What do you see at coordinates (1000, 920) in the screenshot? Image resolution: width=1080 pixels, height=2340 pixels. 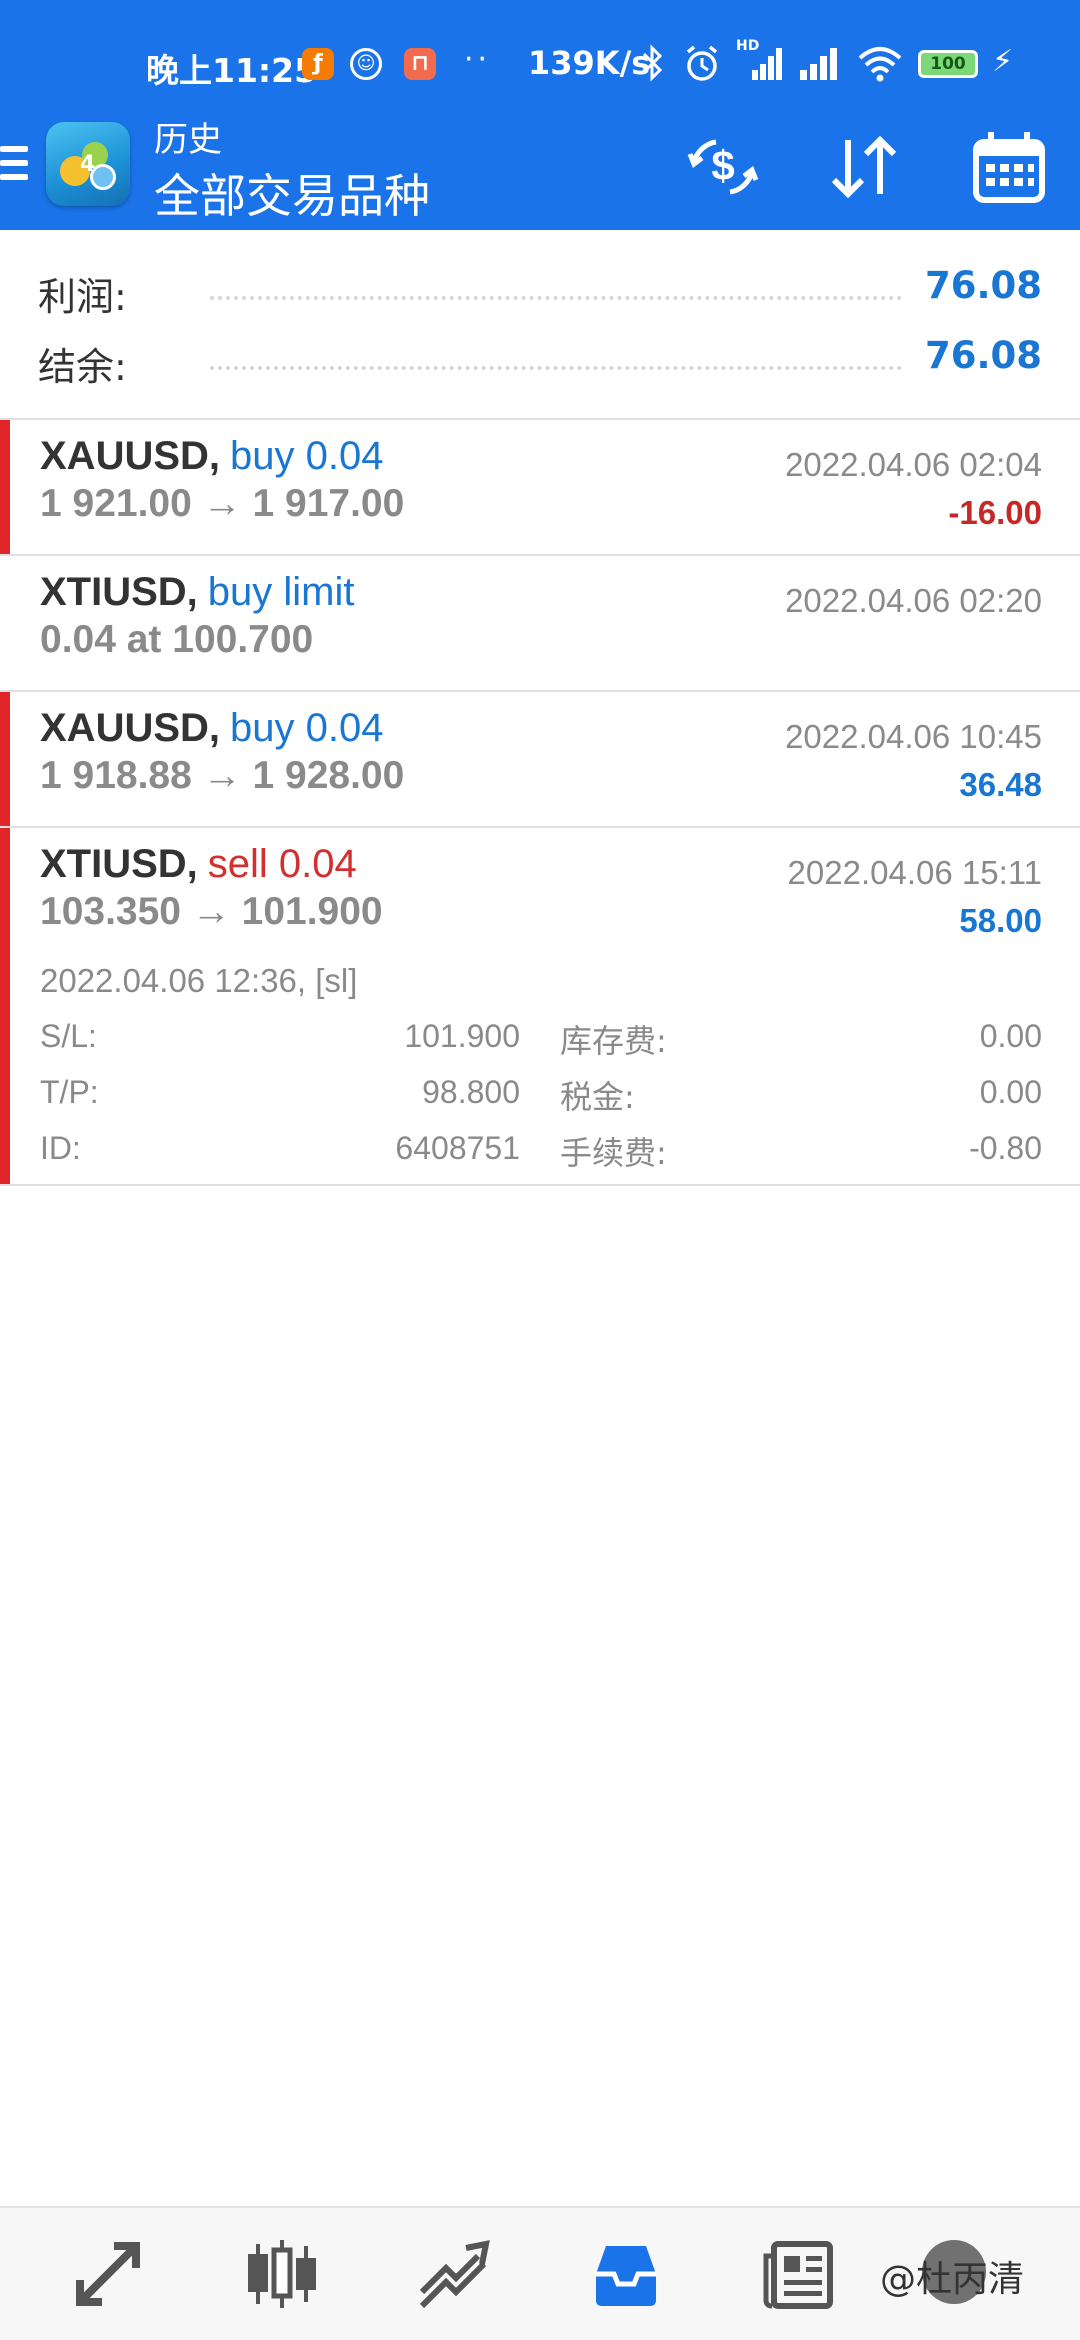 I see `deal-profit: 58.00` at bounding box center [1000, 920].